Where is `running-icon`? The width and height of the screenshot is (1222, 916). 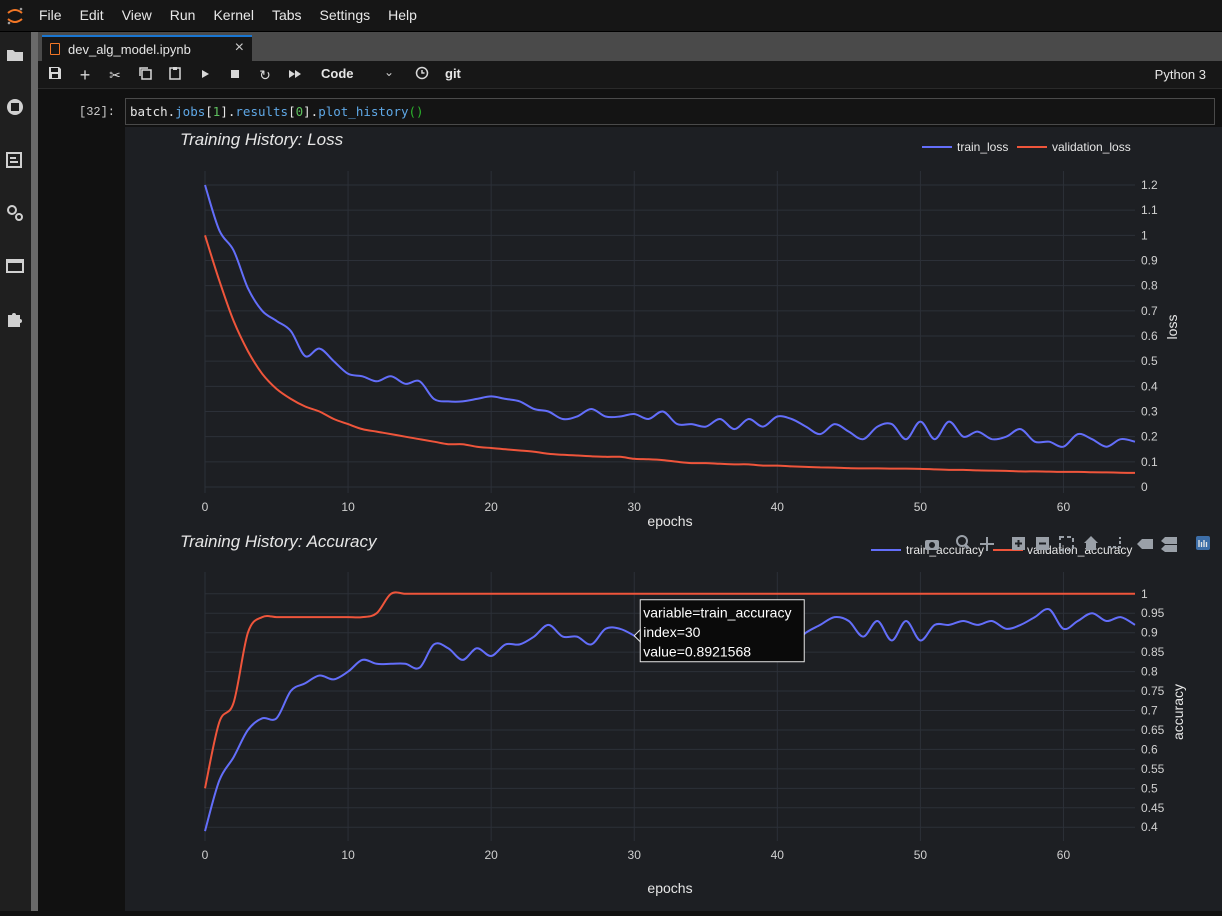 running-icon is located at coordinates (15, 107).